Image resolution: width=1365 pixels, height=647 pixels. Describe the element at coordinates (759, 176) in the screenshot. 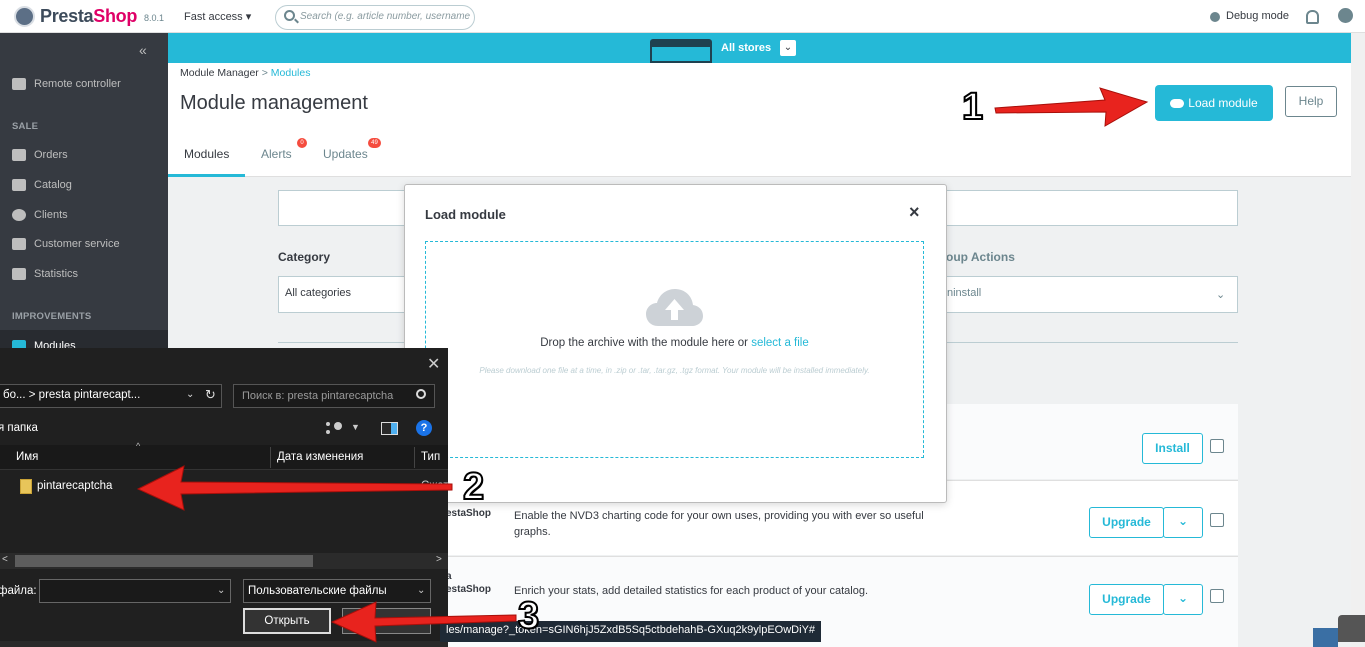

I see `tabs-divider` at that location.